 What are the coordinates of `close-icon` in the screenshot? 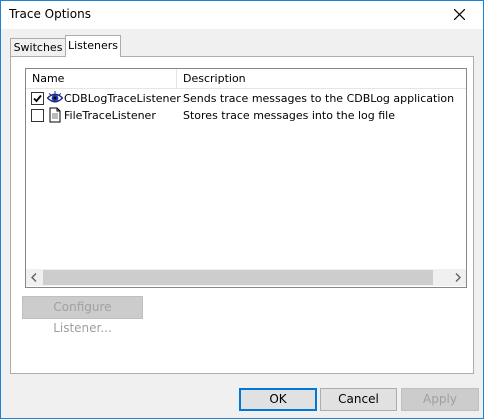 It's located at (459, 14).